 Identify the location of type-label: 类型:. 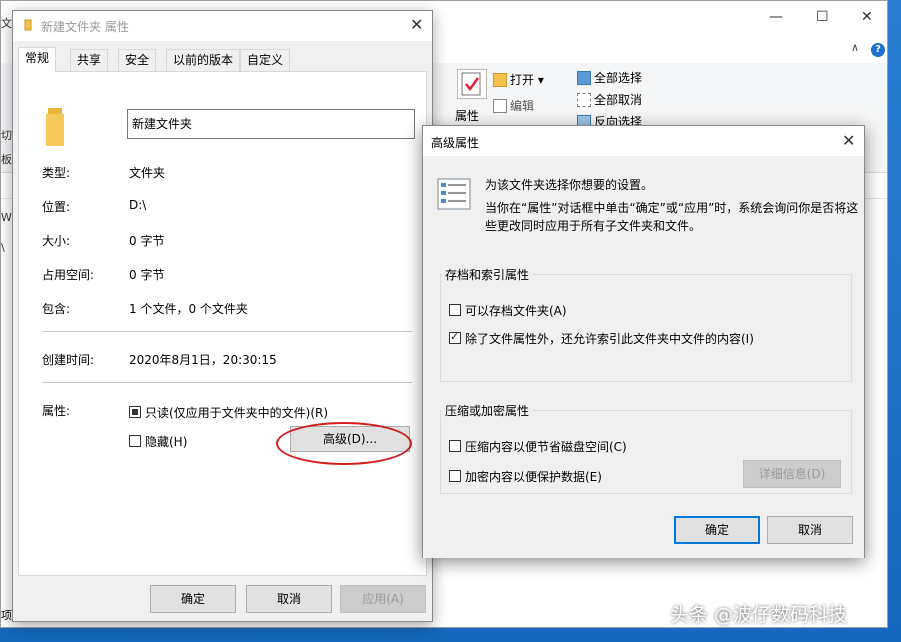
(56, 173).